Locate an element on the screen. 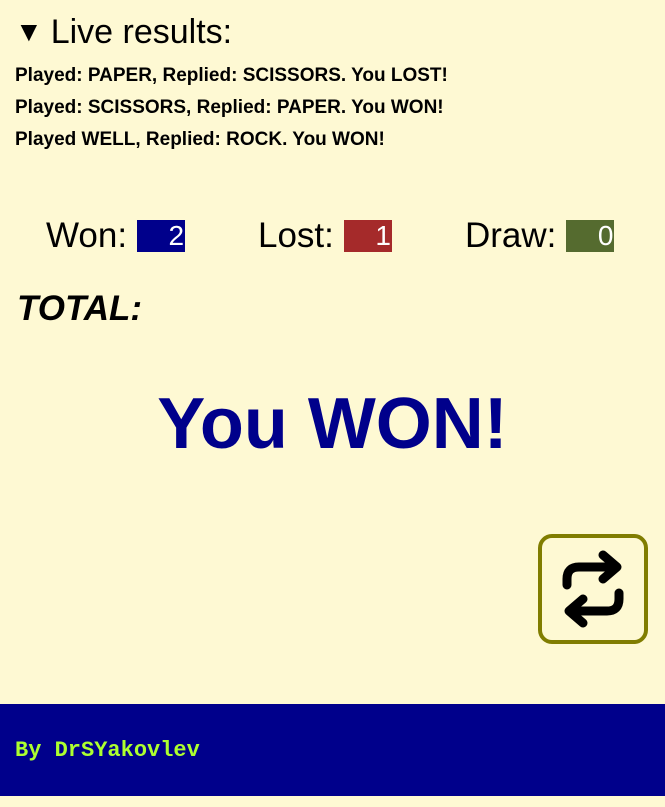 This screenshot has height=807, width=665. won-label: Won: is located at coordinates (87, 235).